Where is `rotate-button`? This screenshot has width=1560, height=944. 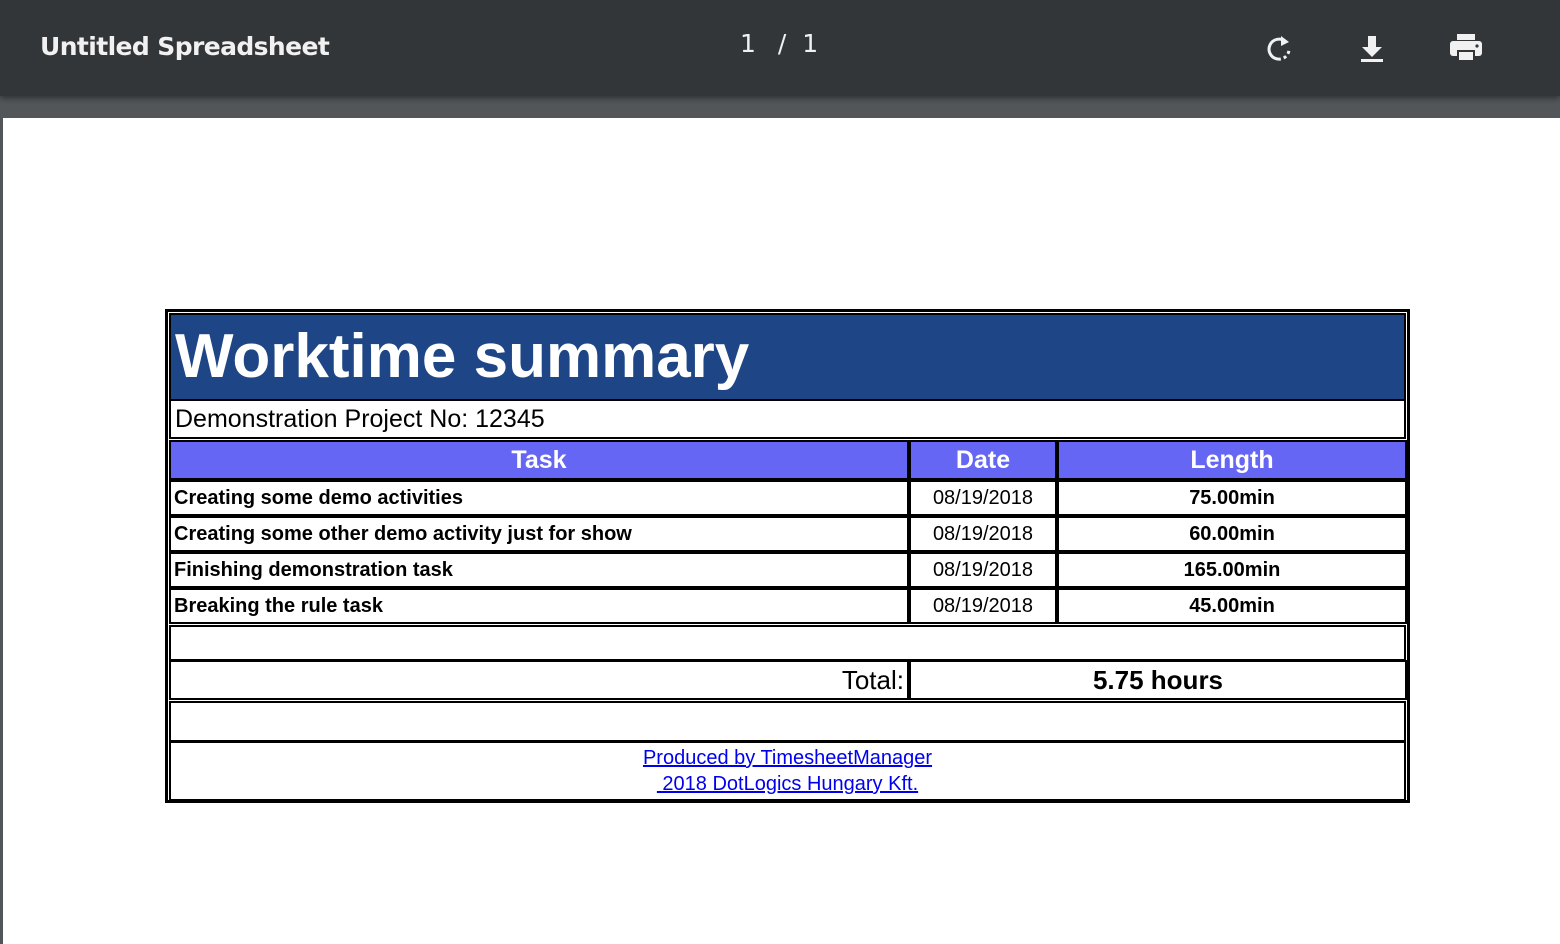
rotate-button is located at coordinates (1279, 48).